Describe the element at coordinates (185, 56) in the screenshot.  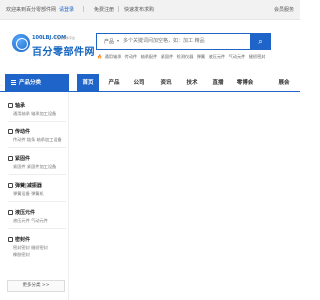
I see `hot-word-link: 检测仪器` at that location.